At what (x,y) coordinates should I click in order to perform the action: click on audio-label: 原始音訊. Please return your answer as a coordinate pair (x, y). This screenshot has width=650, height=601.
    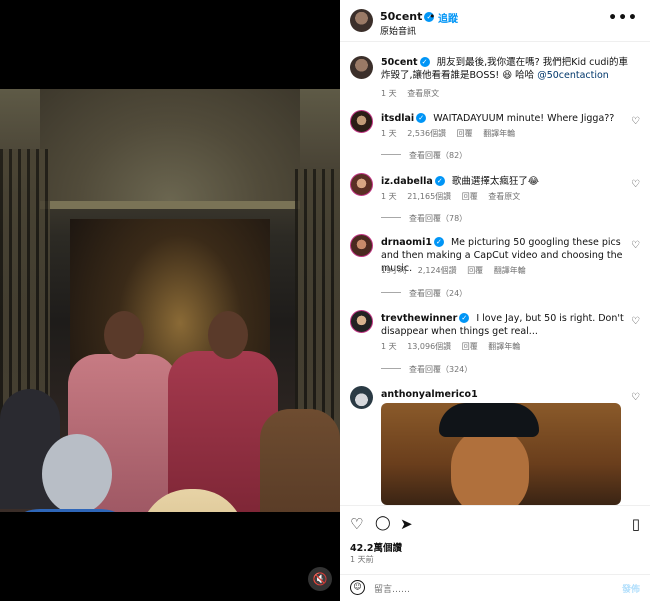
    Looking at the image, I should click on (398, 30).